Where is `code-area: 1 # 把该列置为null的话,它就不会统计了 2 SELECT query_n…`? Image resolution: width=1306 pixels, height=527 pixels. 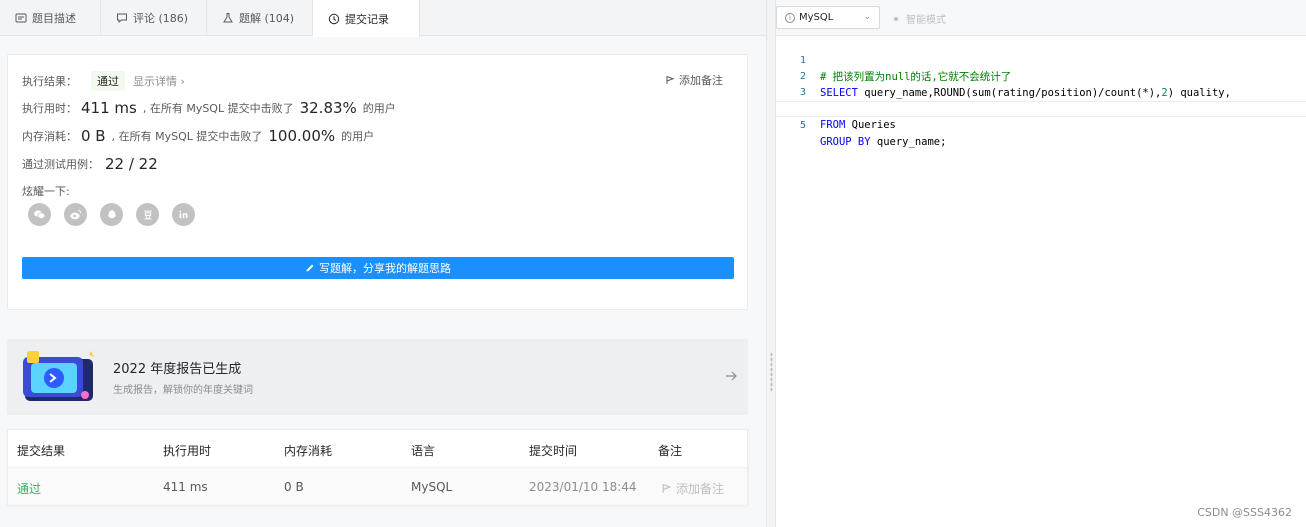 code-area: 1 # 把该列置为null的话,它就不会统计了 2 SELECT query_n… is located at coordinates (1041, 92).